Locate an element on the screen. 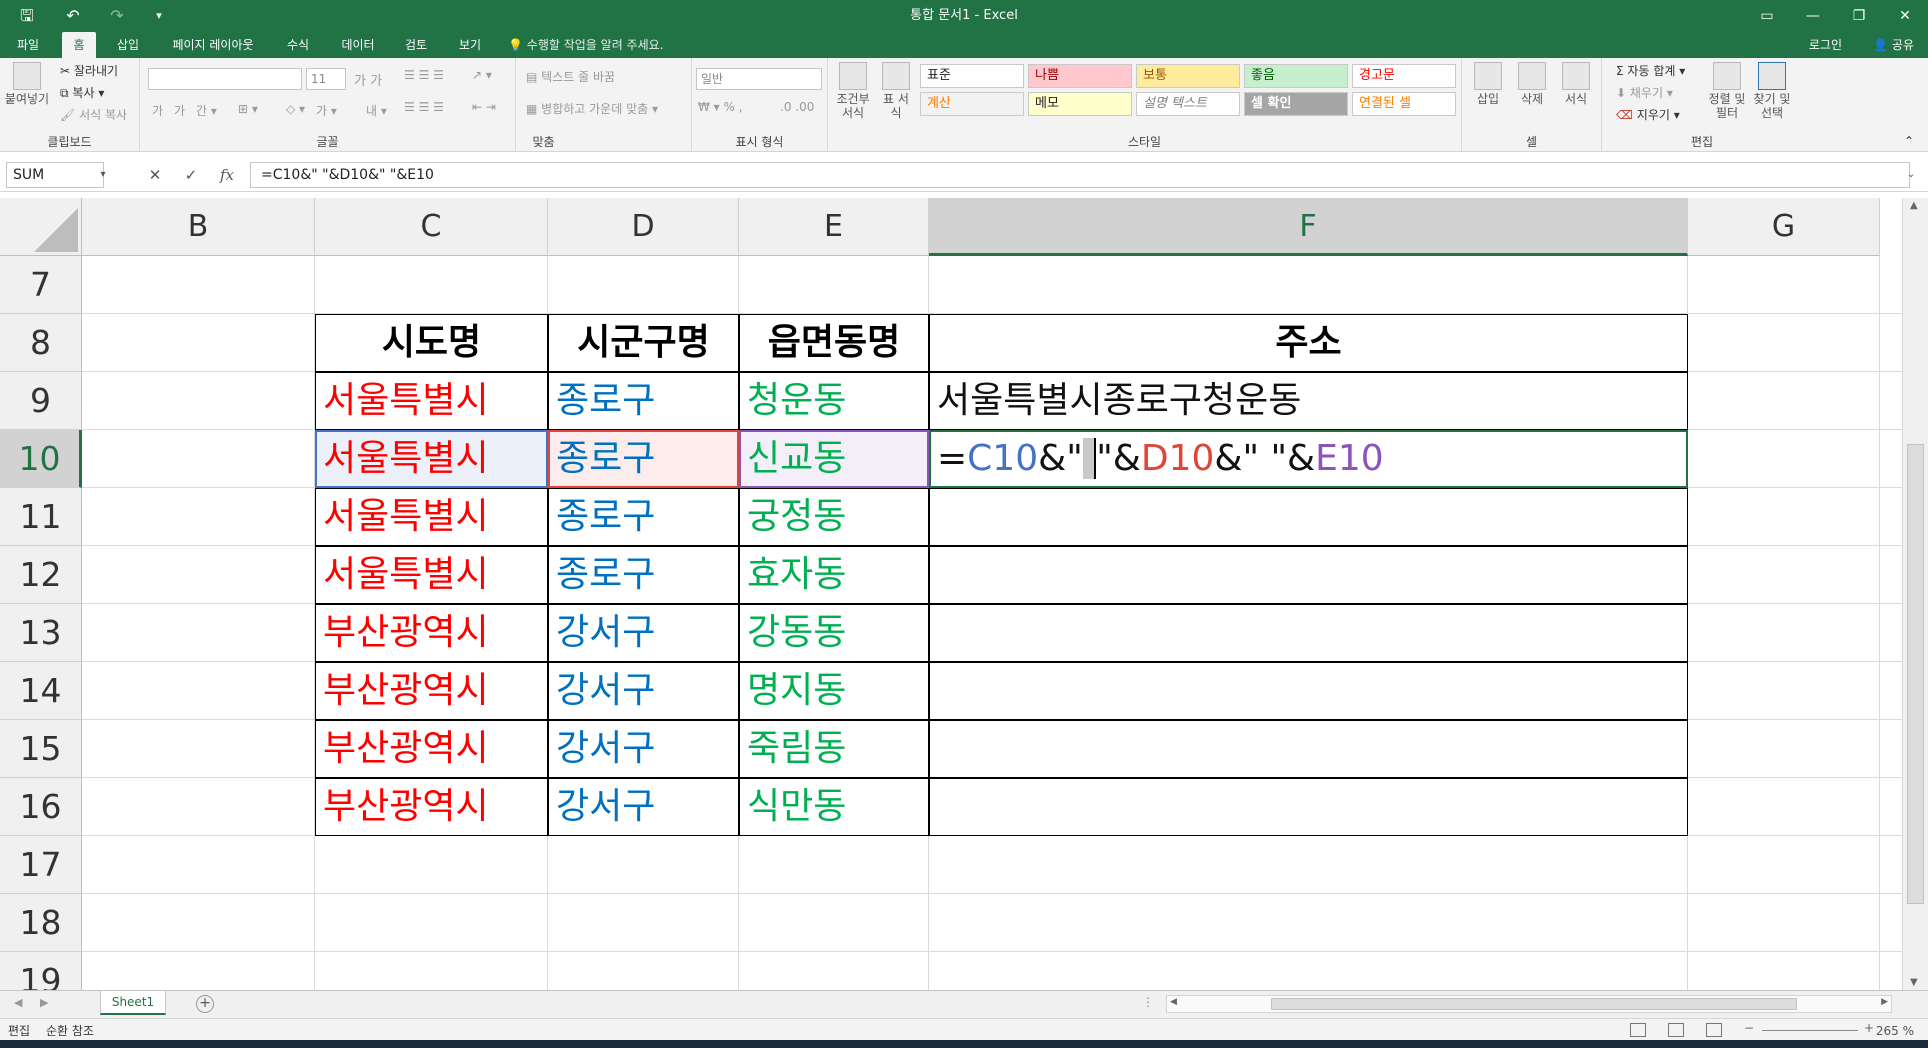  cell-d11: 종로구 is located at coordinates (605, 517).